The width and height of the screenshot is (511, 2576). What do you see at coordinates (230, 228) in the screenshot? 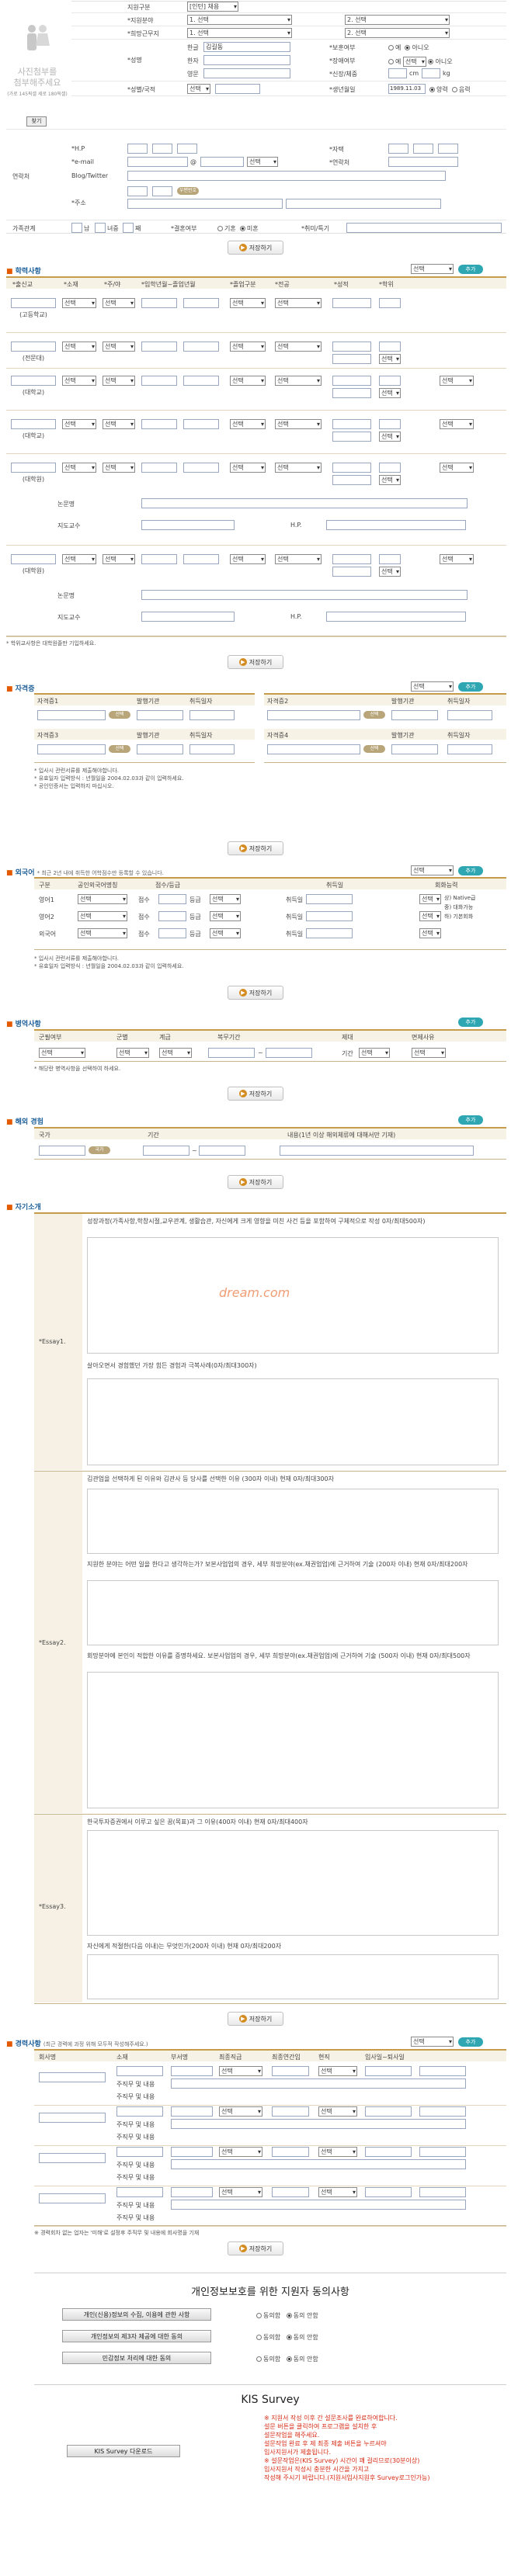
I see `marriage-yes: 기혼` at bounding box center [230, 228].